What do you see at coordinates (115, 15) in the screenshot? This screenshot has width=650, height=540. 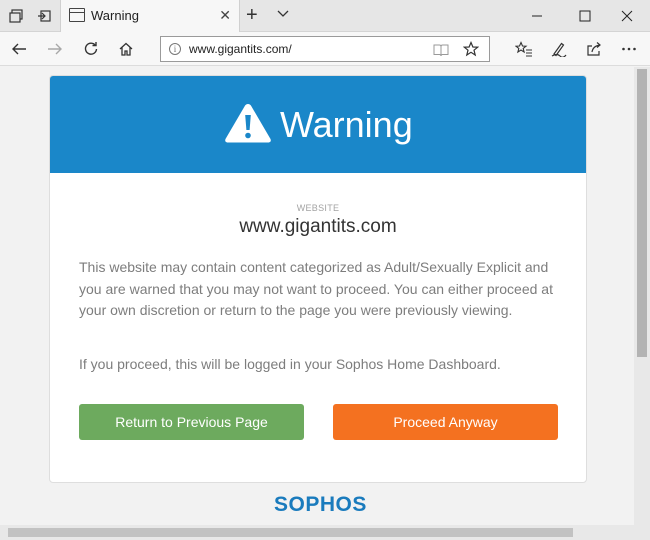 I see `tab-title: Warning` at bounding box center [115, 15].